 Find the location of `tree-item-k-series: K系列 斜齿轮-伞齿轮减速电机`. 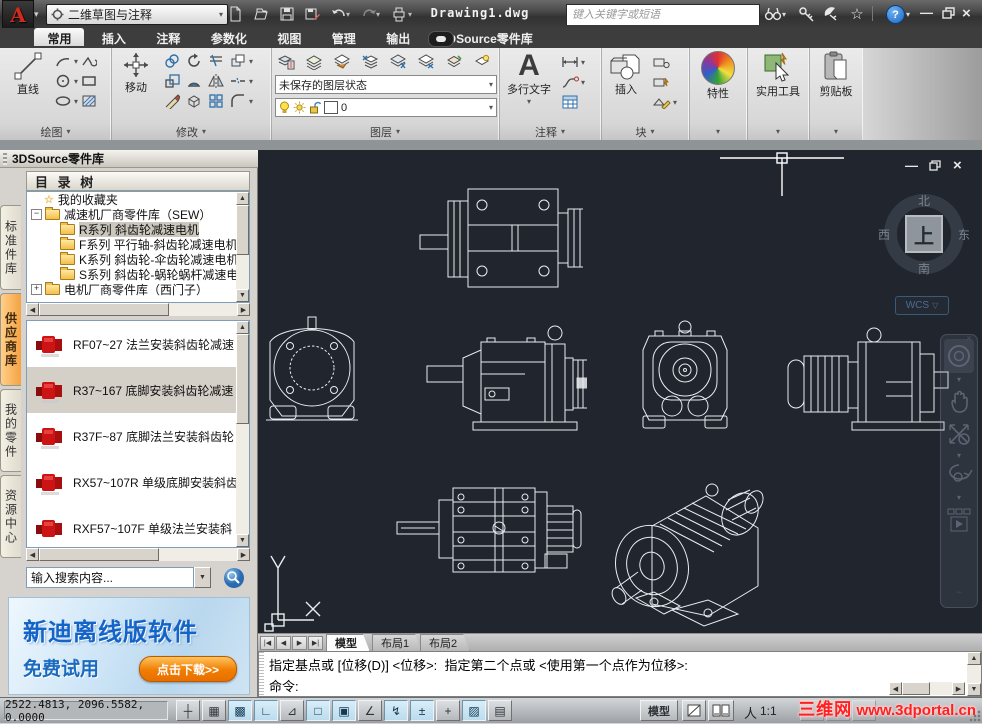

tree-item-k-series: K系列 斜齿轮-伞齿轮减速电机 is located at coordinates (138, 259).